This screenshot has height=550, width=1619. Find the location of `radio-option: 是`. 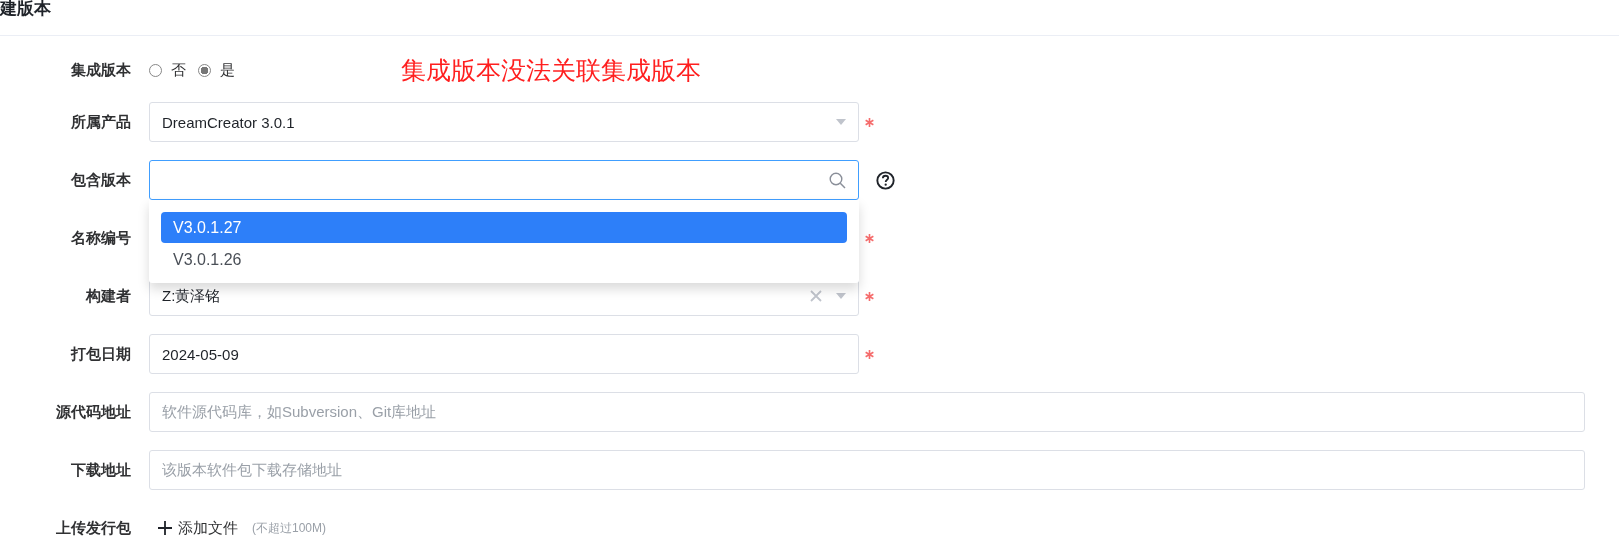

radio-option: 是 is located at coordinates (216, 70).